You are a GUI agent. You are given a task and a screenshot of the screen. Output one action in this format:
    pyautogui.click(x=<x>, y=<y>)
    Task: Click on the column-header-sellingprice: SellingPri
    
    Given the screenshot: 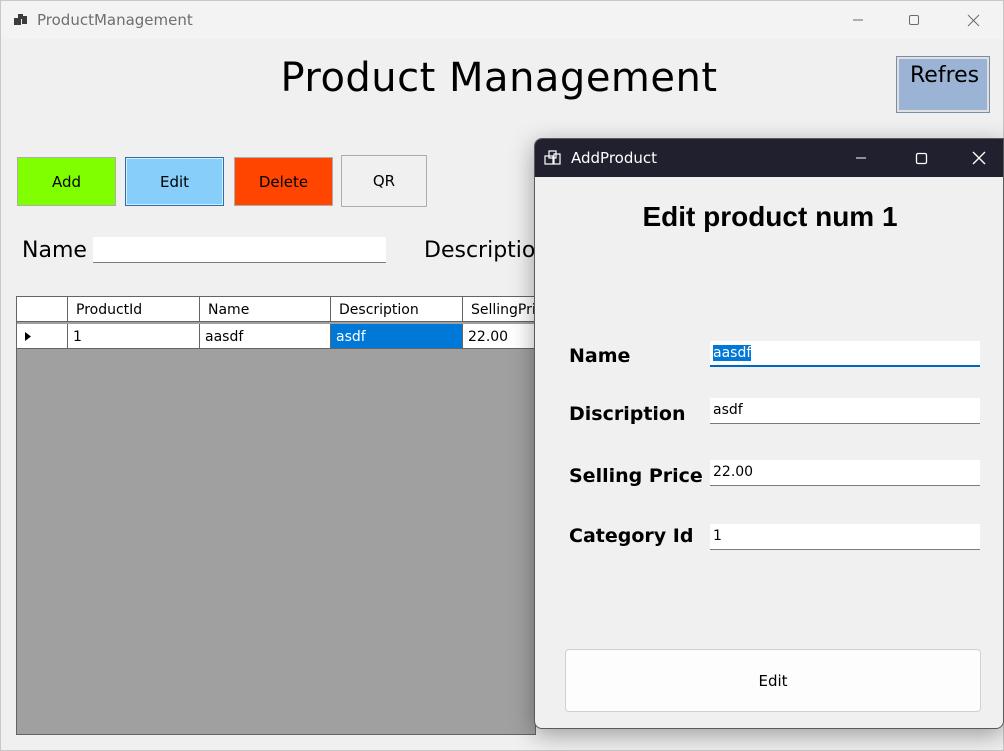 What is the action you would take?
    pyautogui.click(x=499, y=309)
    